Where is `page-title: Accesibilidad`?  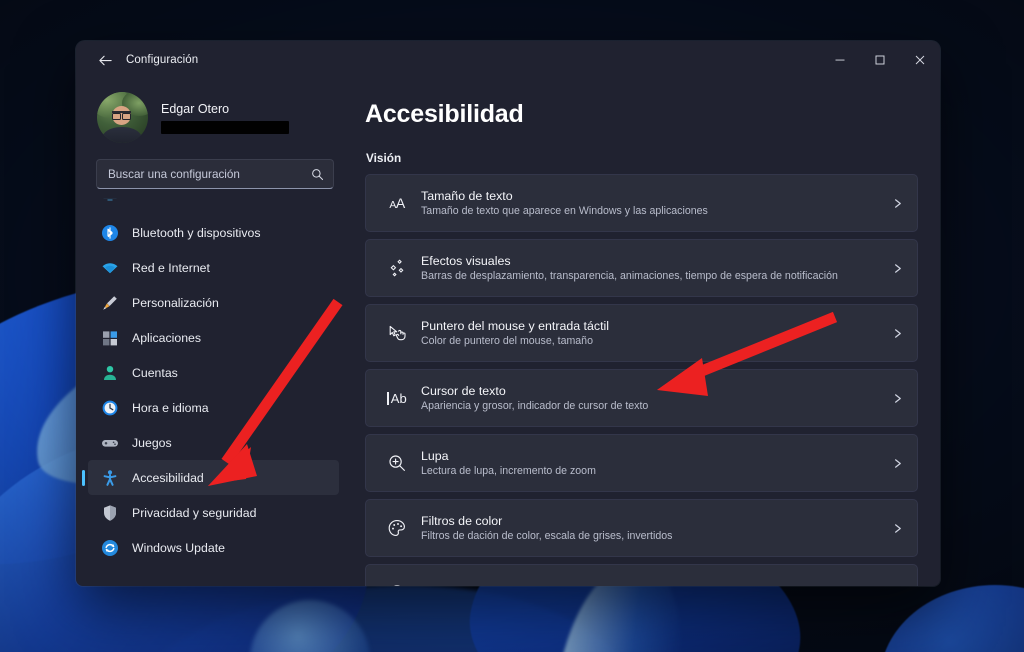
page-title: Accesibilidad is located at coordinates (444, 114).